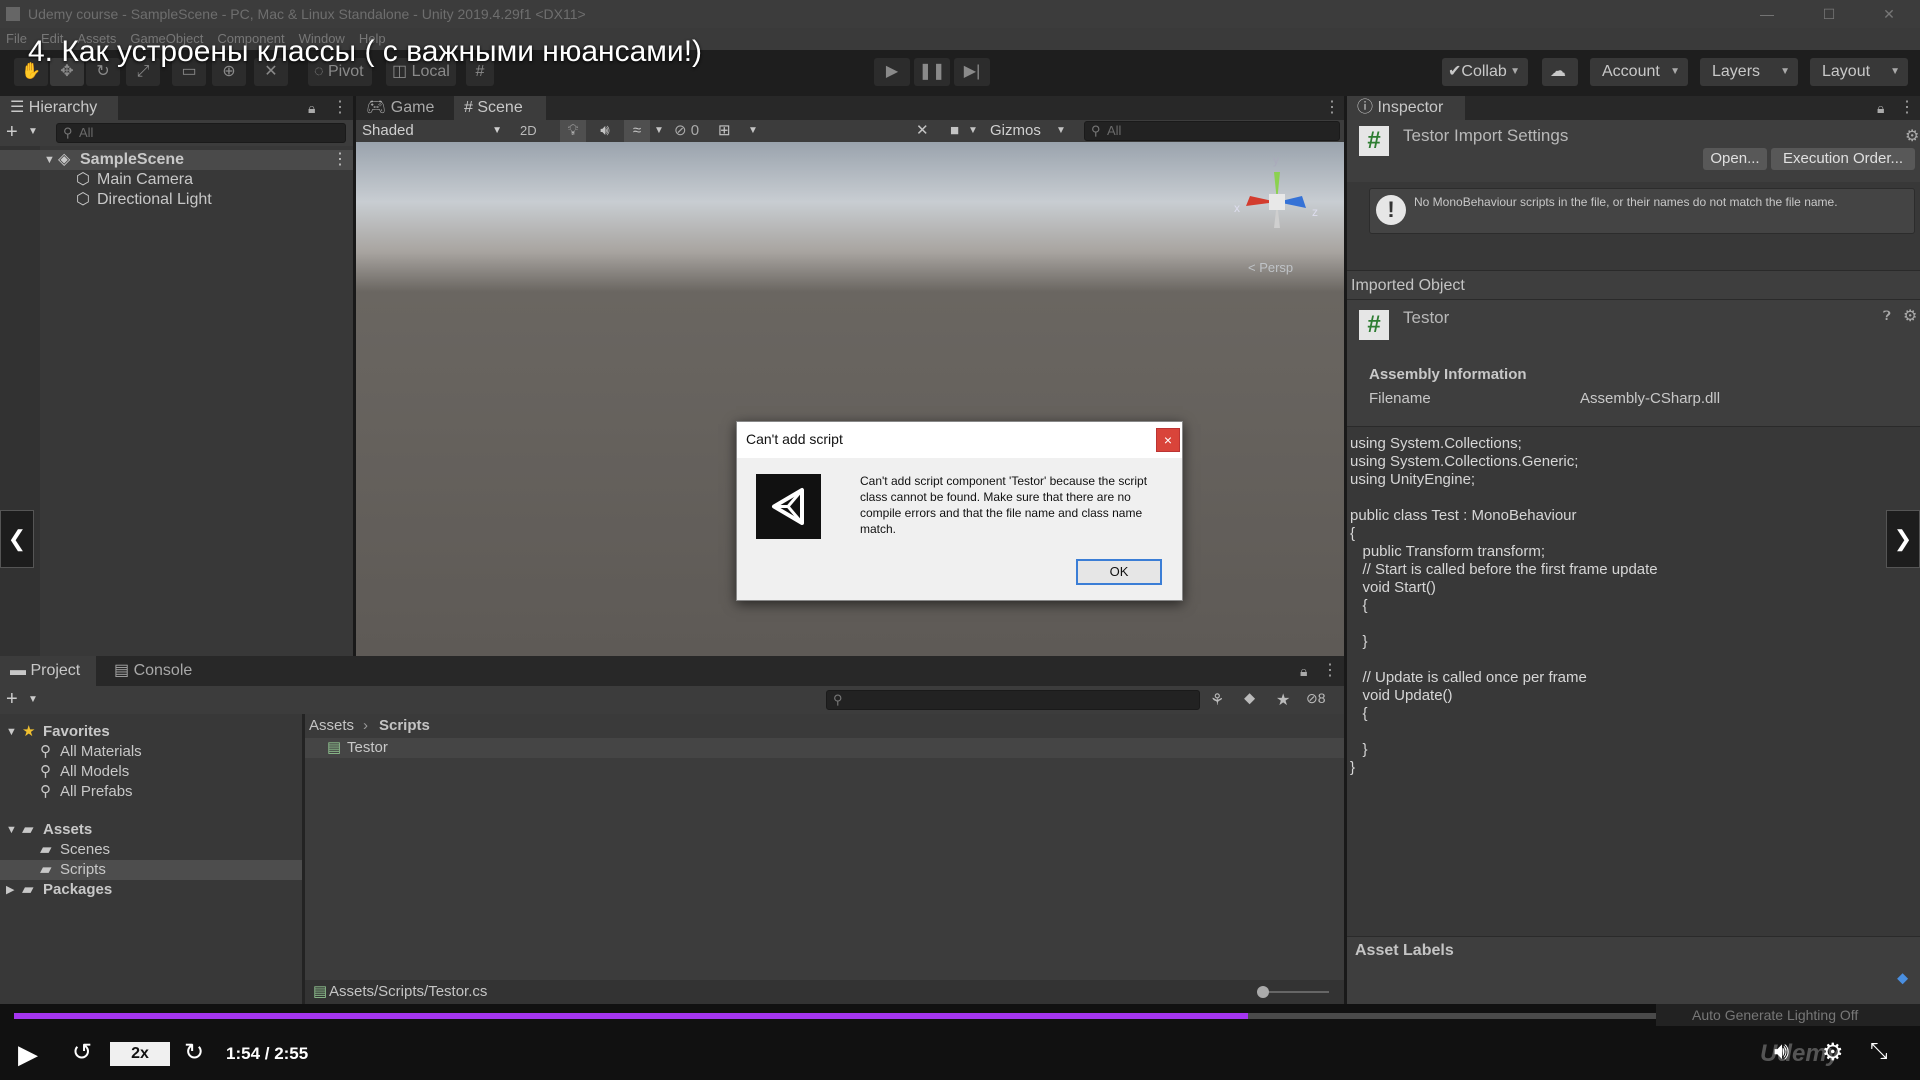 The width and height of the screenshot is (1920, 1080). Describe the element at coordinates (1277, 202) in the screenshot. I see `gizmo-center-cube` at that location.